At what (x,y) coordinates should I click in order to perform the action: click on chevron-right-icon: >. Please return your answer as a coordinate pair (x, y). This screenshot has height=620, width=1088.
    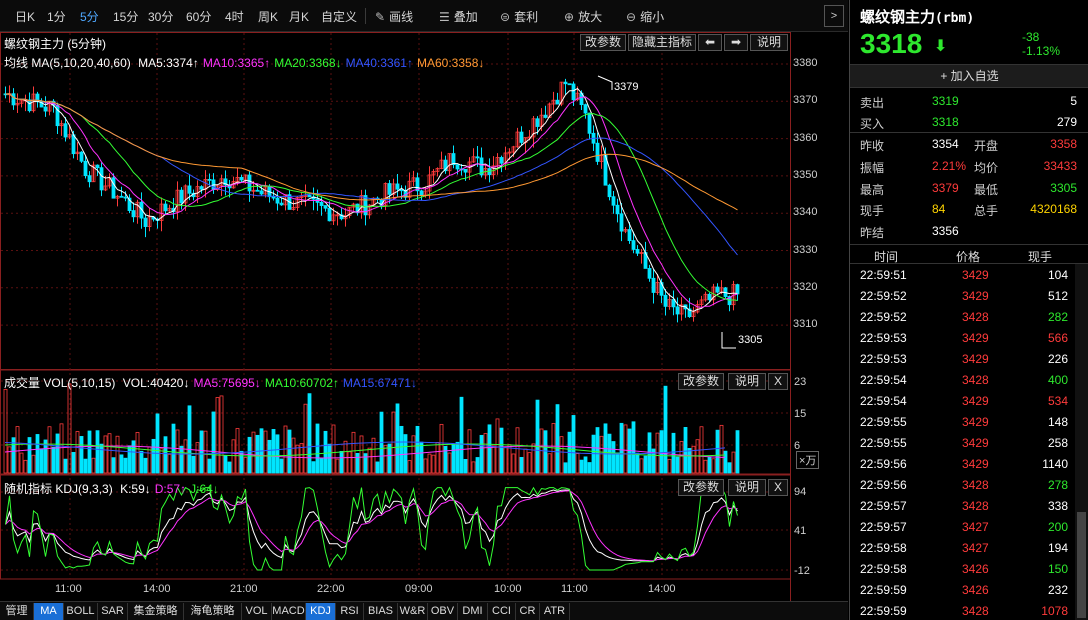
    Looking at the image, I should click on (834, 16).